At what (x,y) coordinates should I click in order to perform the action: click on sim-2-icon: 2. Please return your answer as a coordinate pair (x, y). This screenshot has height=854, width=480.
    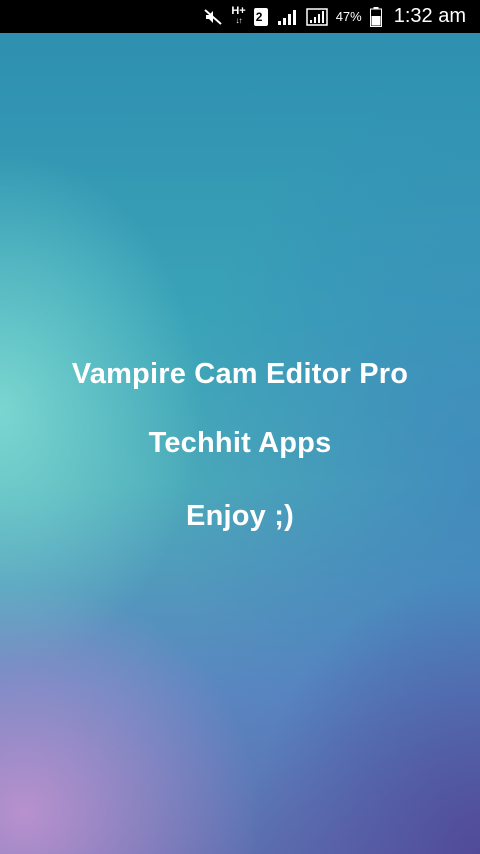
    Looking at the image, I should click on (260, 16).